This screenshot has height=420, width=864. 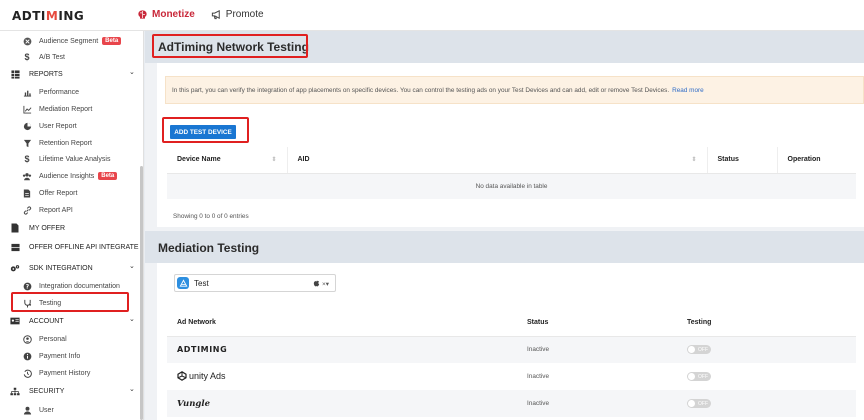 I want to click on sidebar-group-label: SDK INTEGRATION, so click(x=61, y=268).